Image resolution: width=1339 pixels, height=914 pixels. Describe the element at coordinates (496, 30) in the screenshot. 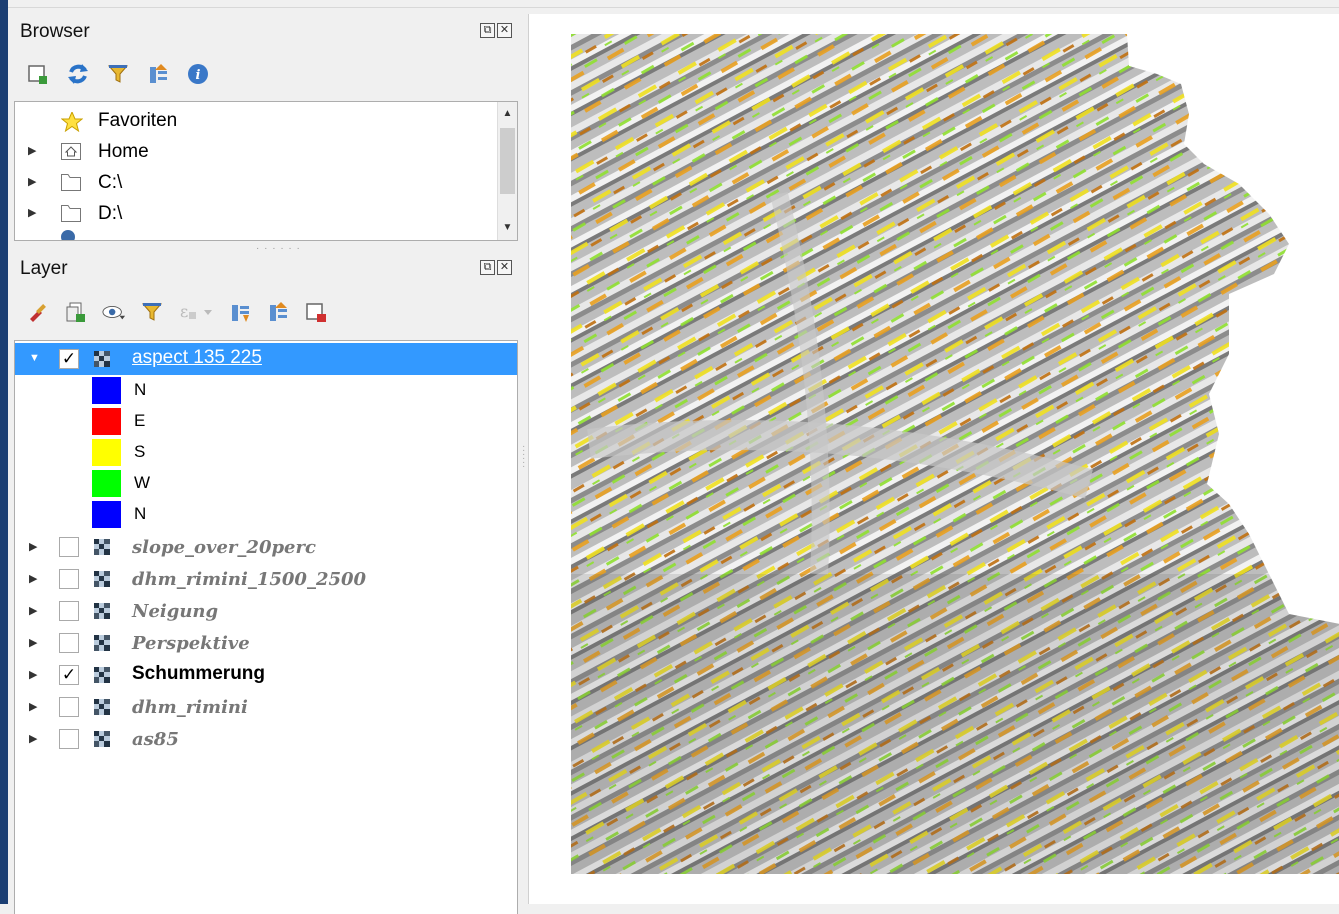

I see `browser-panel-controls: ⧉ ✕` at that location.